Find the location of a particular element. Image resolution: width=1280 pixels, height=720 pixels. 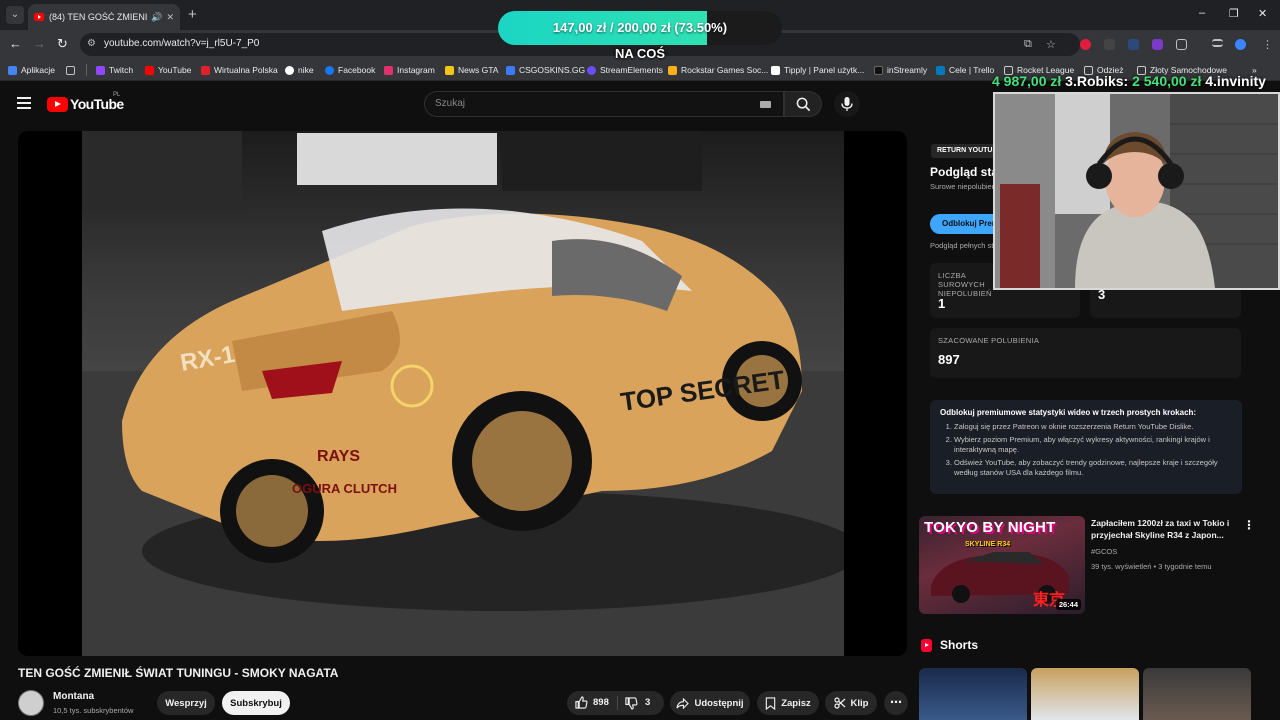

estimated-likes-value: 897 is located at coordinates (949, 359).